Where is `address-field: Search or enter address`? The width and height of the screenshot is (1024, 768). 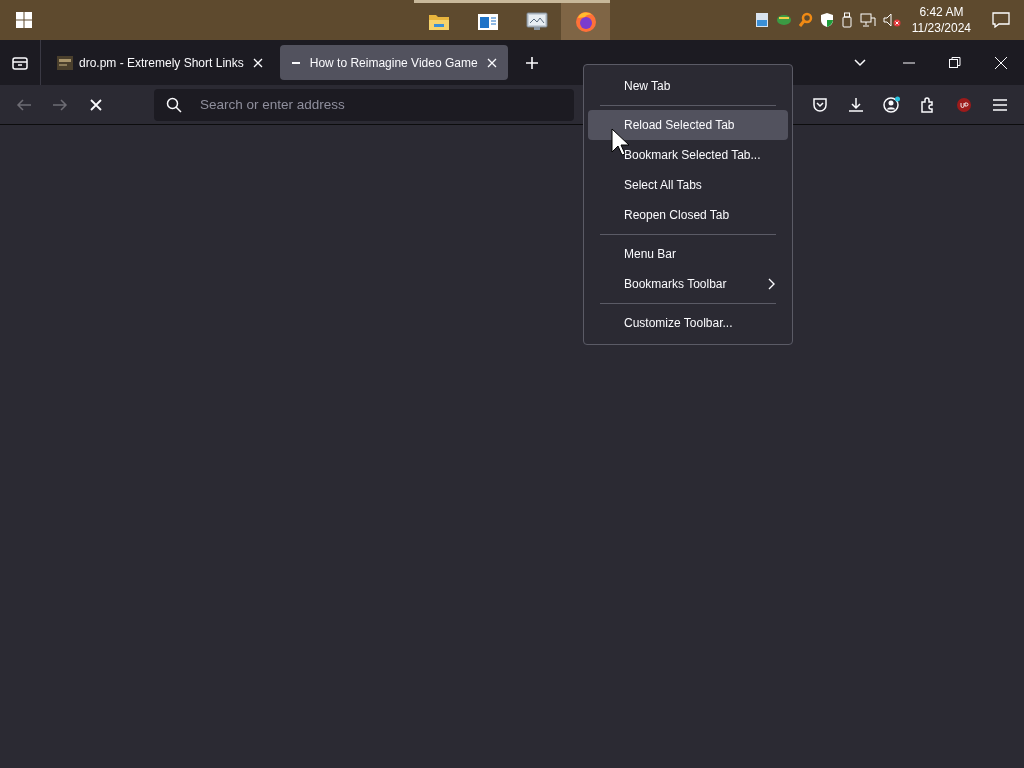
address-field: Search or enter address is located at coordinates (364, 104).